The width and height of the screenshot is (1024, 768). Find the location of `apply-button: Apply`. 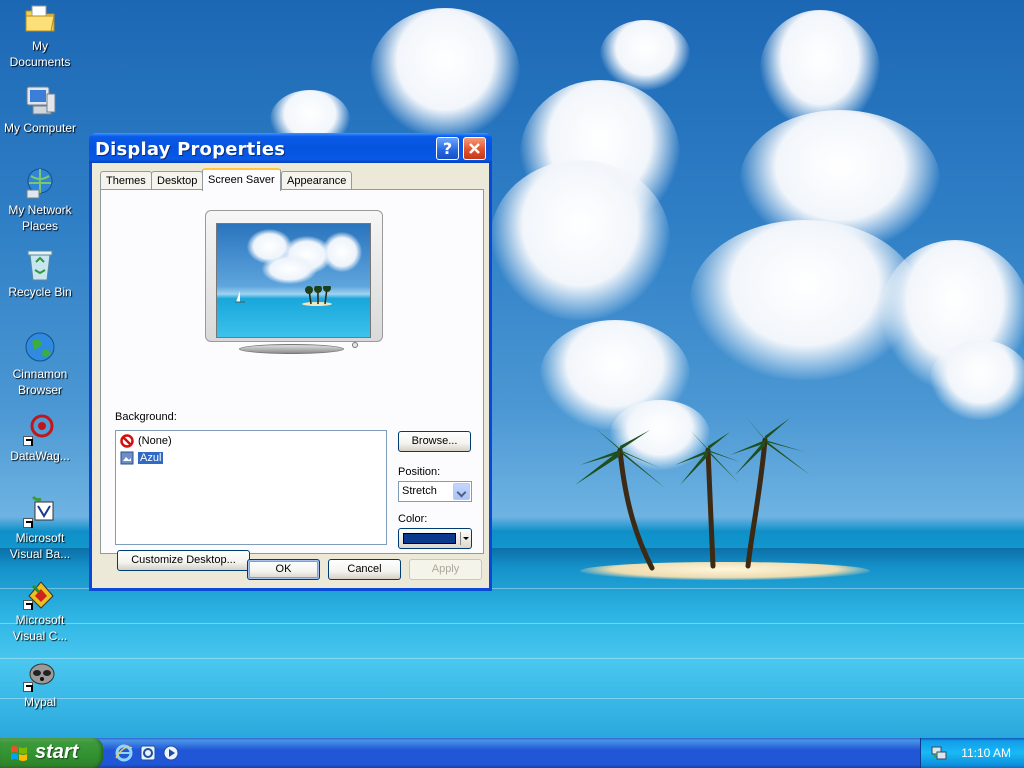

apply-button: Apply is located at coordinates (445, 569).